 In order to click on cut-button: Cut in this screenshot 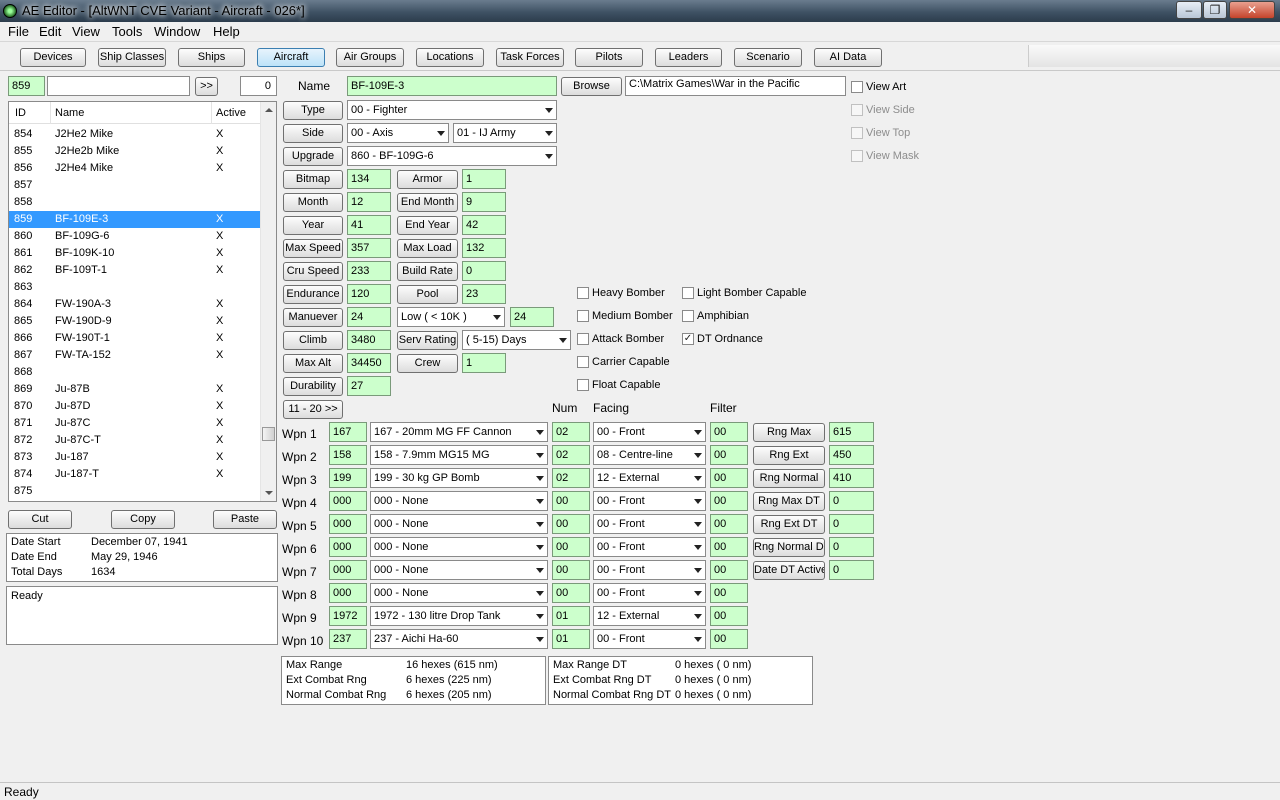, I will do `click(40, 519)`.